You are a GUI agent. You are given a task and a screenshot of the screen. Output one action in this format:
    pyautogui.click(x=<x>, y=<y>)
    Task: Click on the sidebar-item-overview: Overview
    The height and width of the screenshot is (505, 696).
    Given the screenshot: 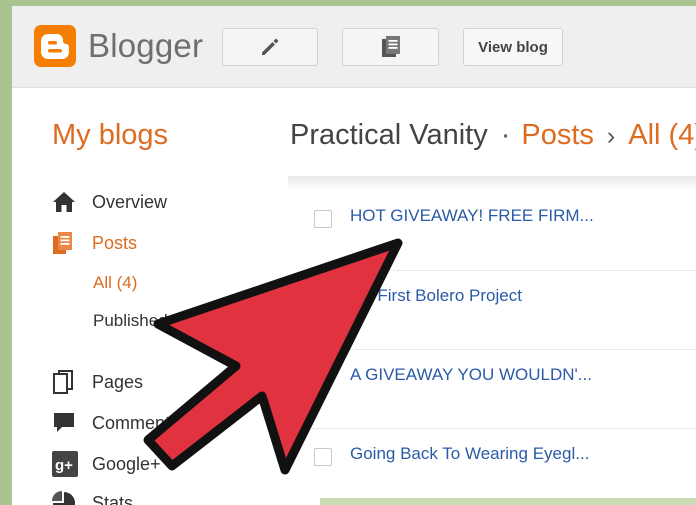 What is the action you would take?
    pyautogui.click(x=109, y=202)
    